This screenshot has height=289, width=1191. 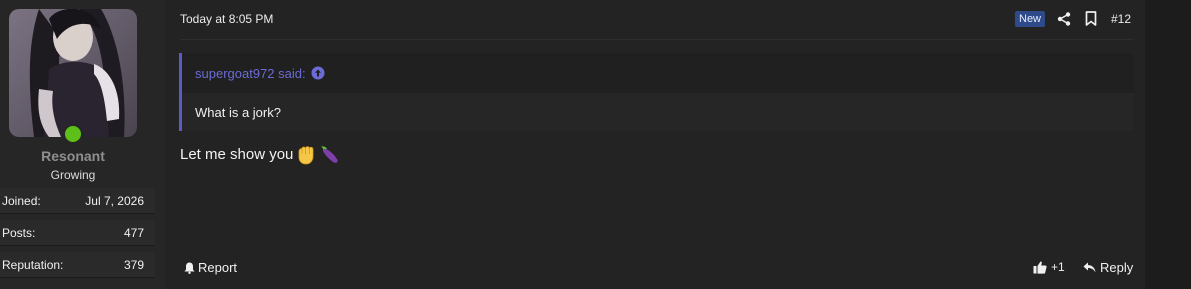 I want to click on reply-arrow-icon, so click(x=1089, y=267).